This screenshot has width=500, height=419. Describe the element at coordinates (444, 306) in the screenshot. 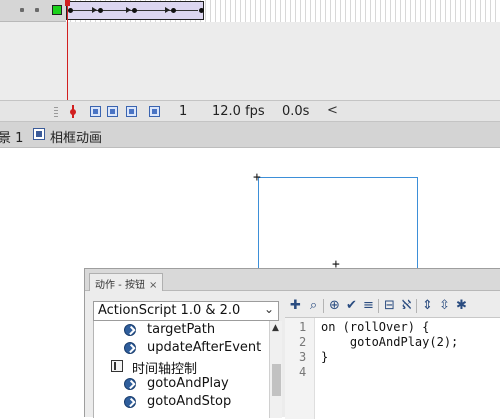

I see `expand-icon: ⇳` at that location.